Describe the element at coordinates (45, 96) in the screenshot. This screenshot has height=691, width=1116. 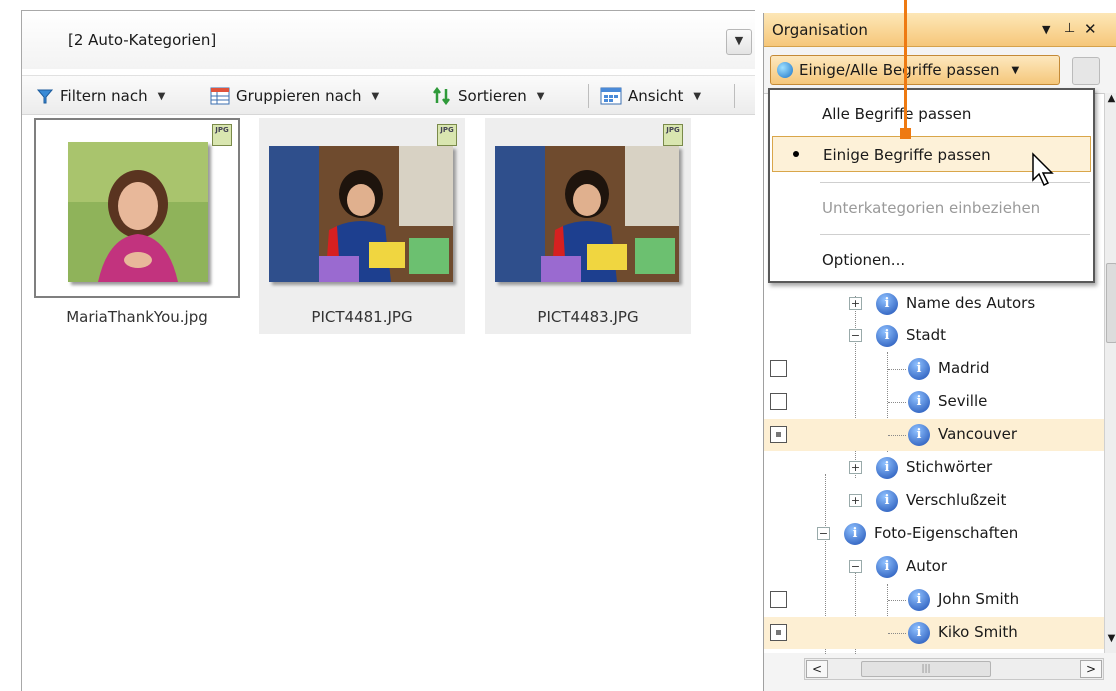
I see `funnel-icon` at that location.